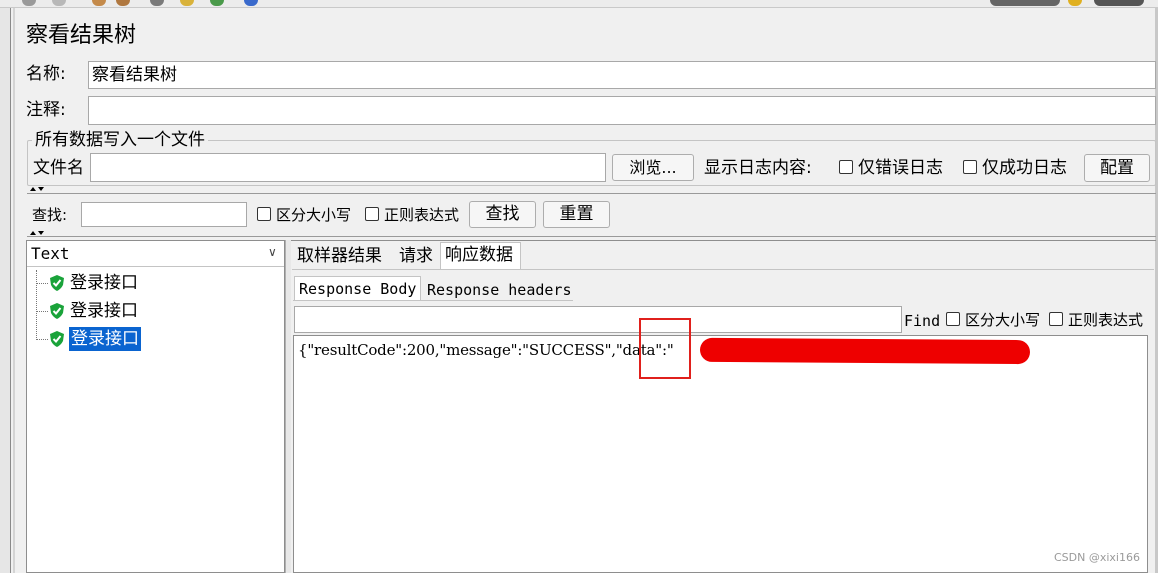  I want to click on search-case-label: 区分大小写, so click(313, 215).